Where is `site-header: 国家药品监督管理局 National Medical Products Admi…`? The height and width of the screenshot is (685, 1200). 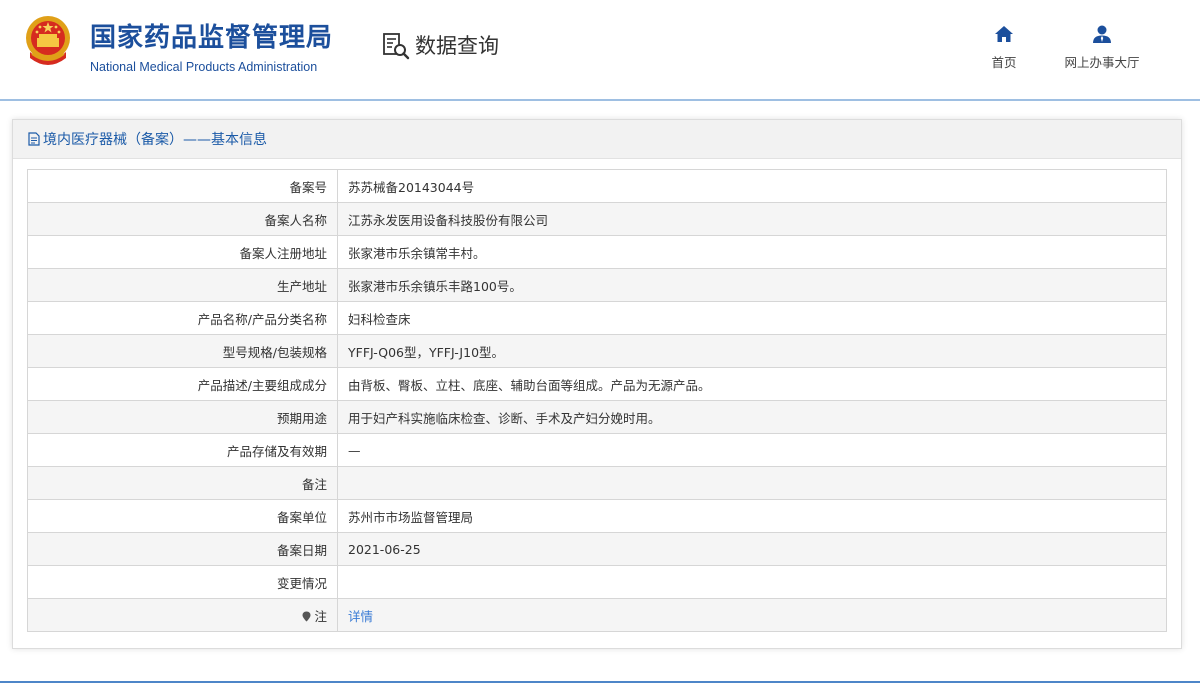
site-header: 国家药品监督管理局 National Medical Products Admi… is located at coordinates (600, 50).